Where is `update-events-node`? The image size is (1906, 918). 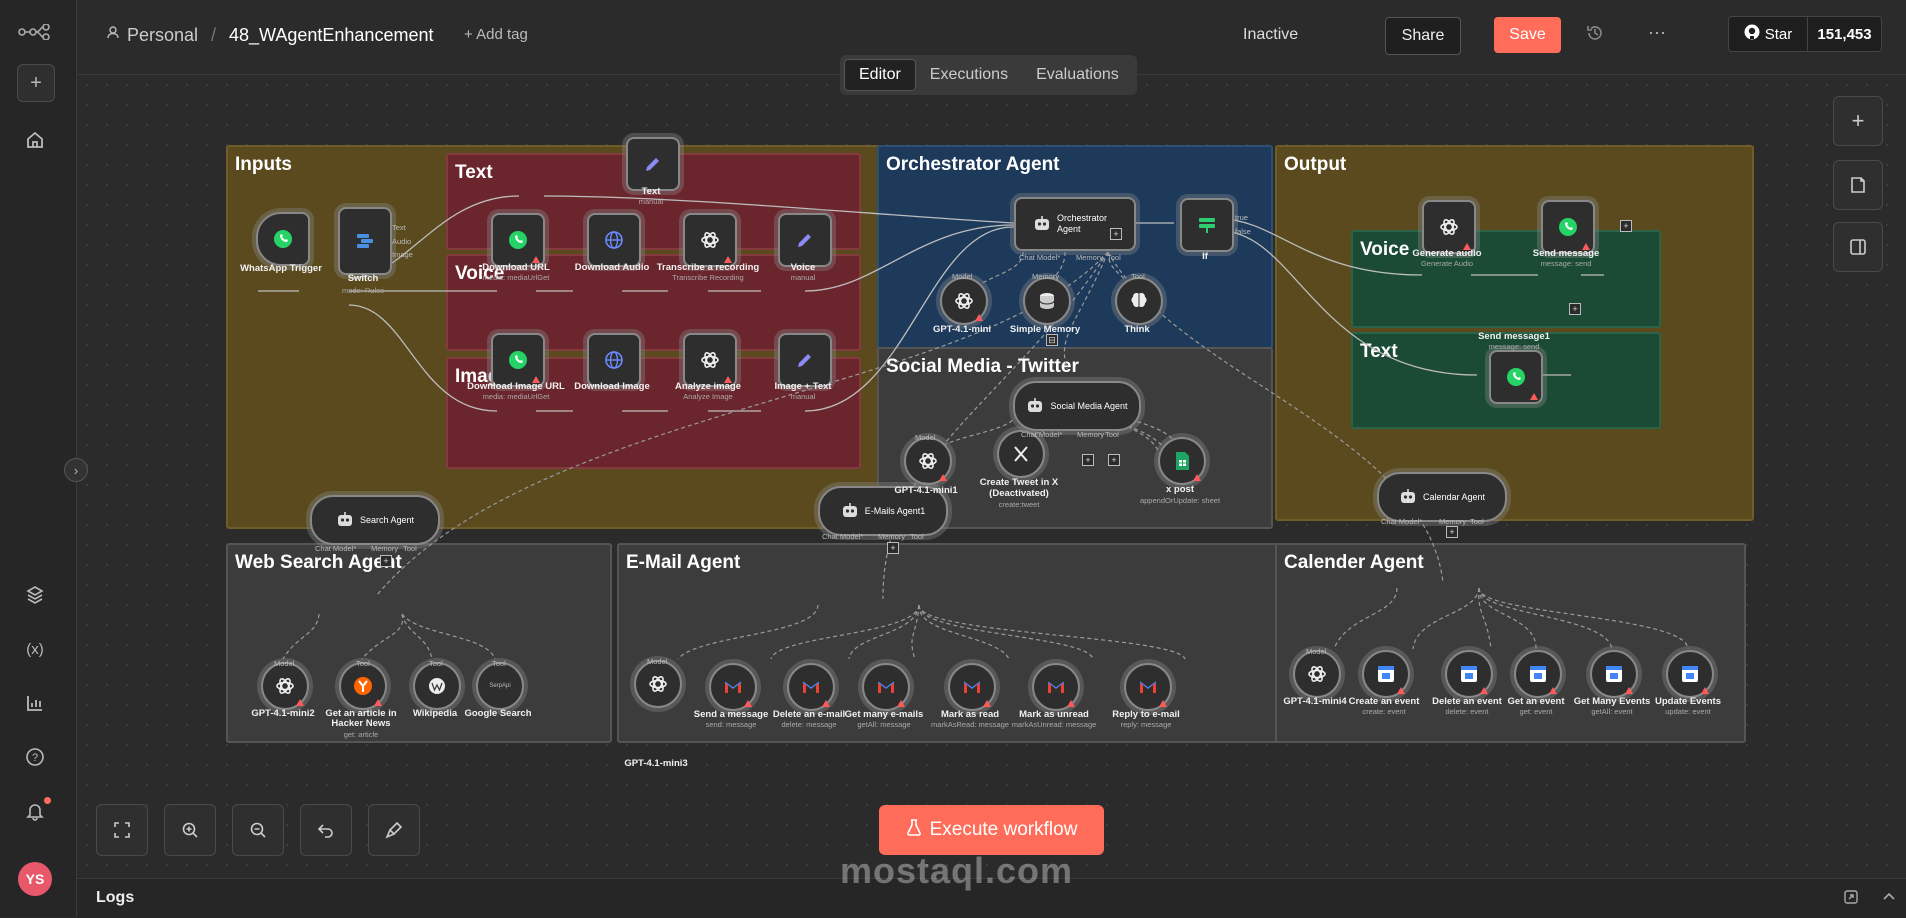
update-events-node is located at coordinates (1690, 674).